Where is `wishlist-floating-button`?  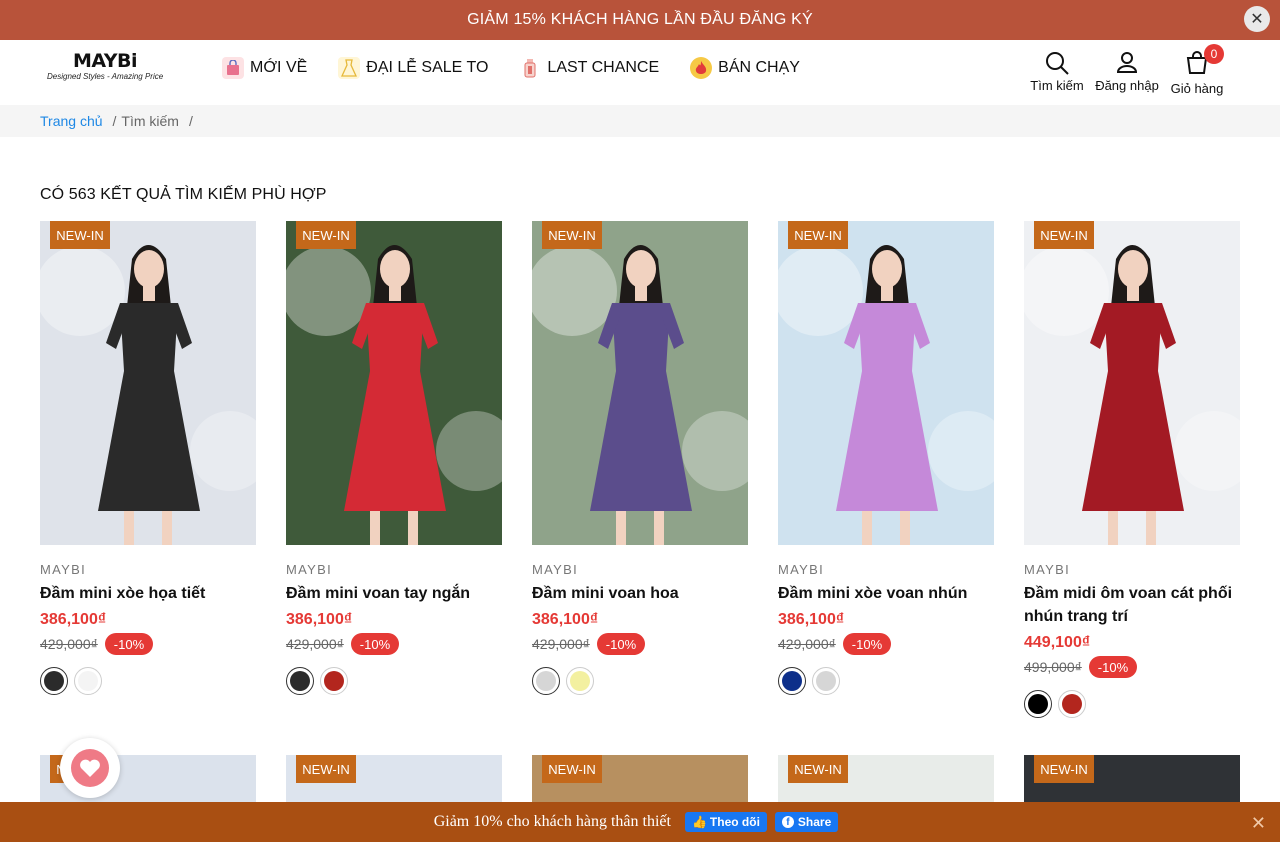
wishlist-floating-button is located at coordinates (90, 768).